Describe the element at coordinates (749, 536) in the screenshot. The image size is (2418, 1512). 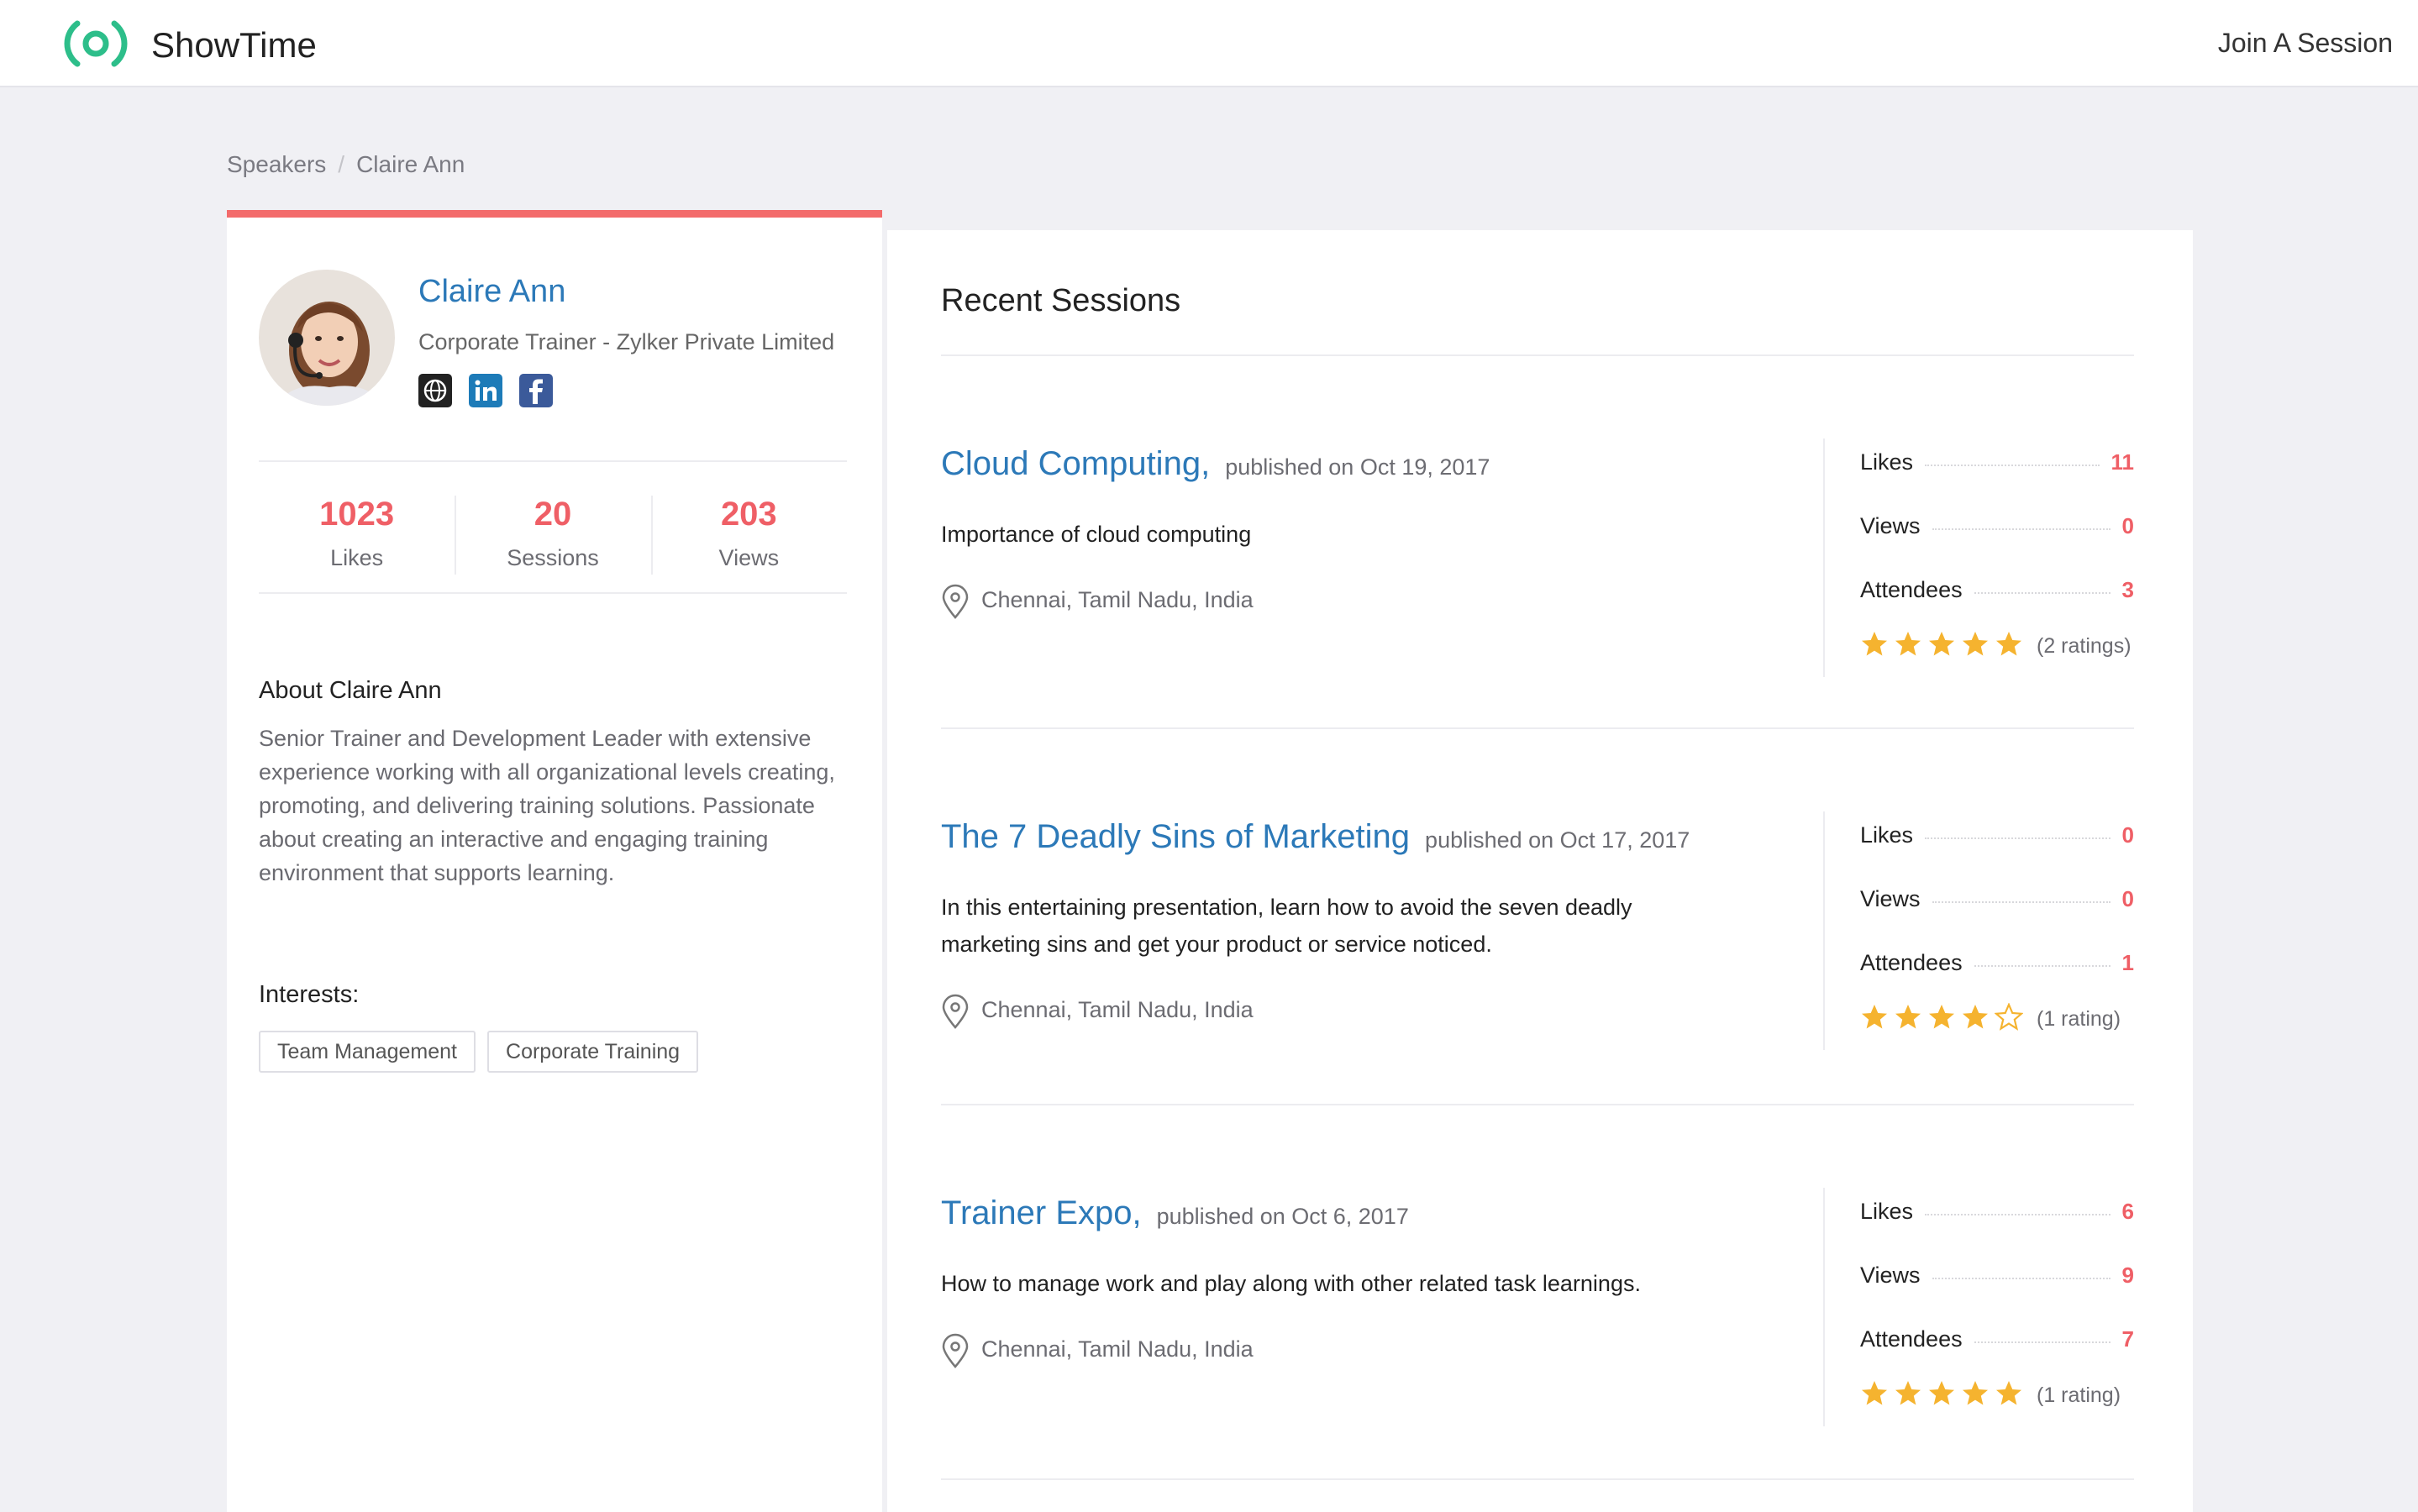
I see `stat-views: 203 Views` at that location.